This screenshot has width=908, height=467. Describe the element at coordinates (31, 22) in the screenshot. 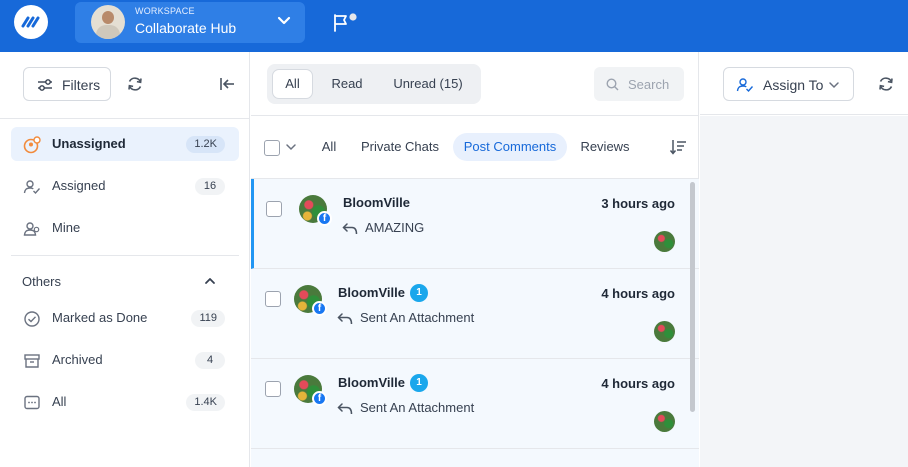

I see `app-logo-icon` at that location.